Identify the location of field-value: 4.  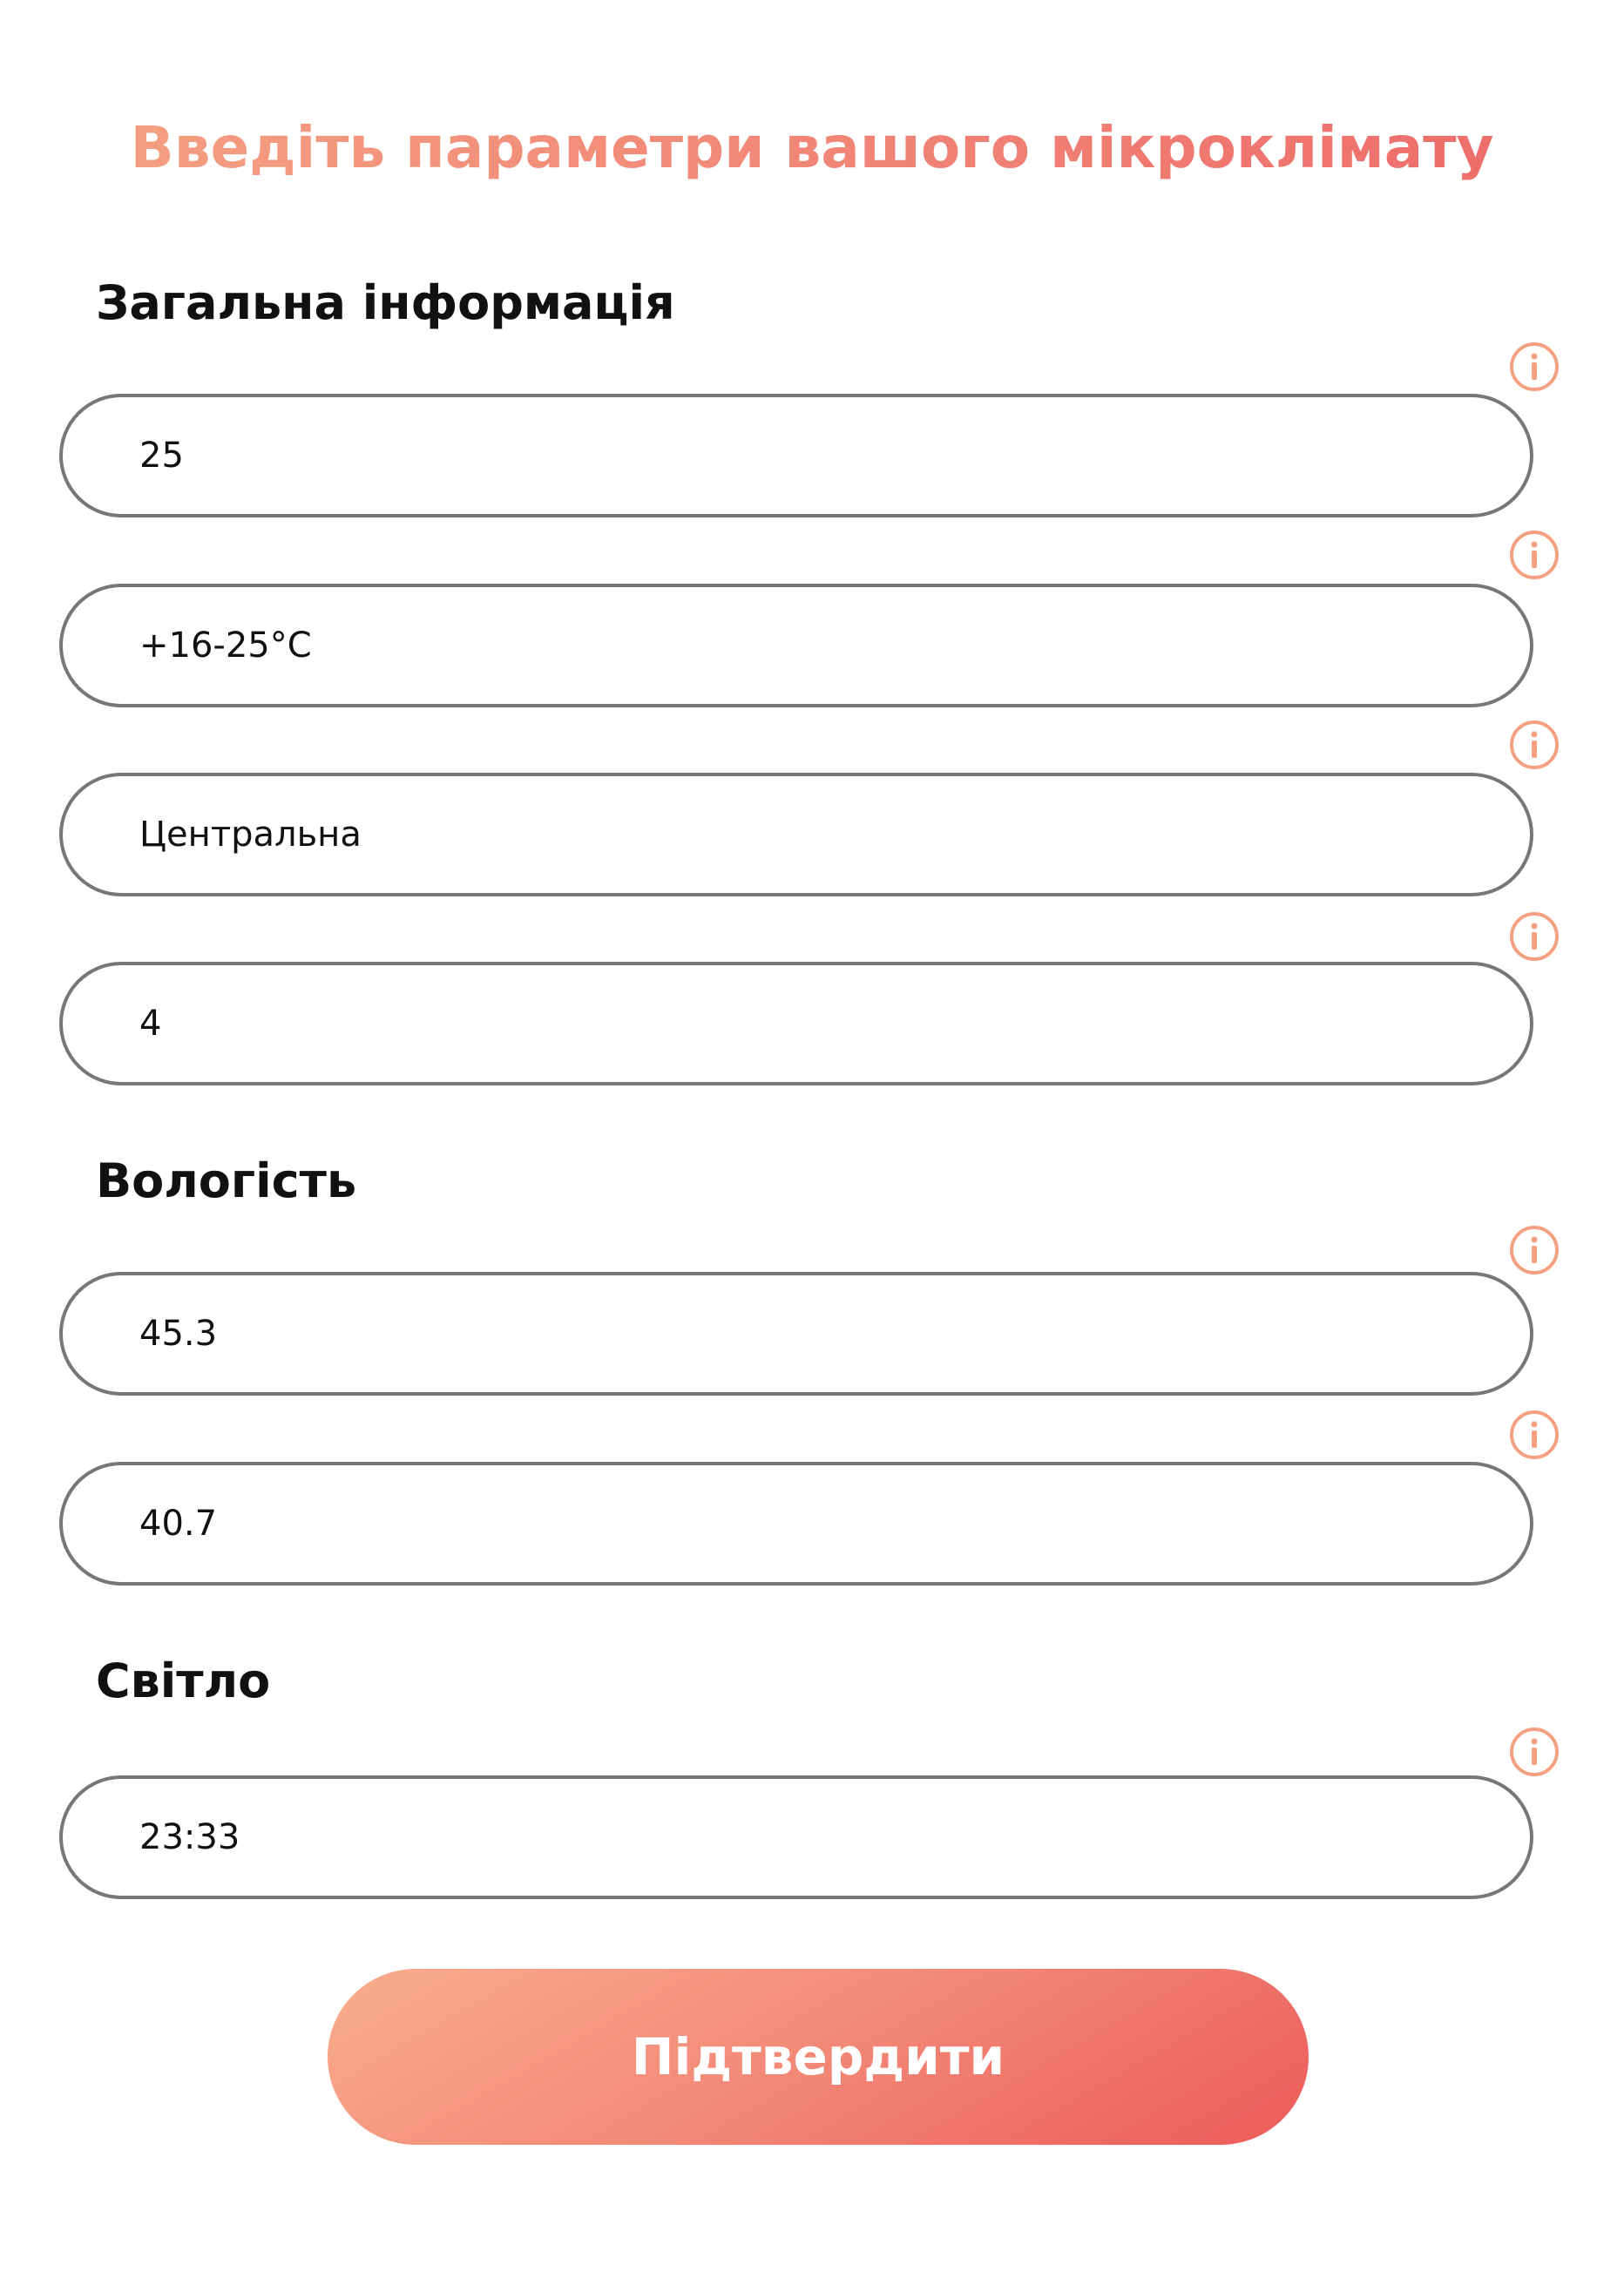
(150, 1024).